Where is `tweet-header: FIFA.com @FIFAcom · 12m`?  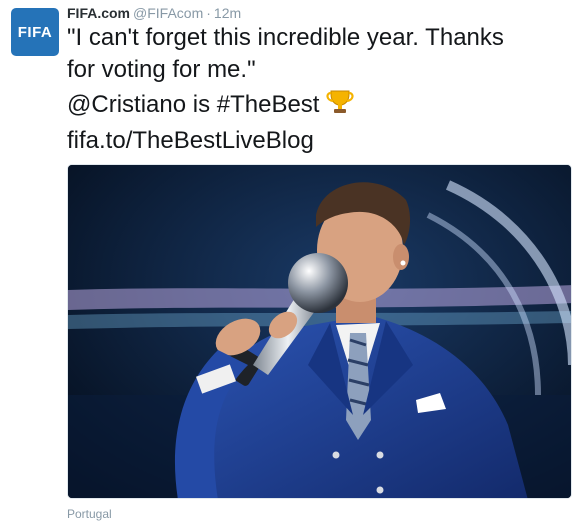 tweet-header: FIFA.com @FIFAcom · 12m is located at coordinates (154, 13).